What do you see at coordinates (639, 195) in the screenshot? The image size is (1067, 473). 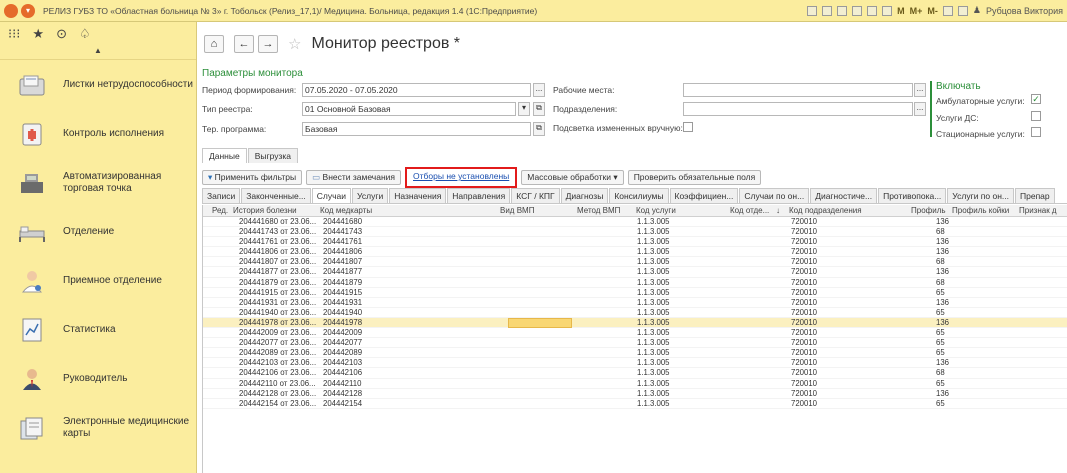 I see `subtab-consiliums: Консилиумы` at bounding box center [639, 195].